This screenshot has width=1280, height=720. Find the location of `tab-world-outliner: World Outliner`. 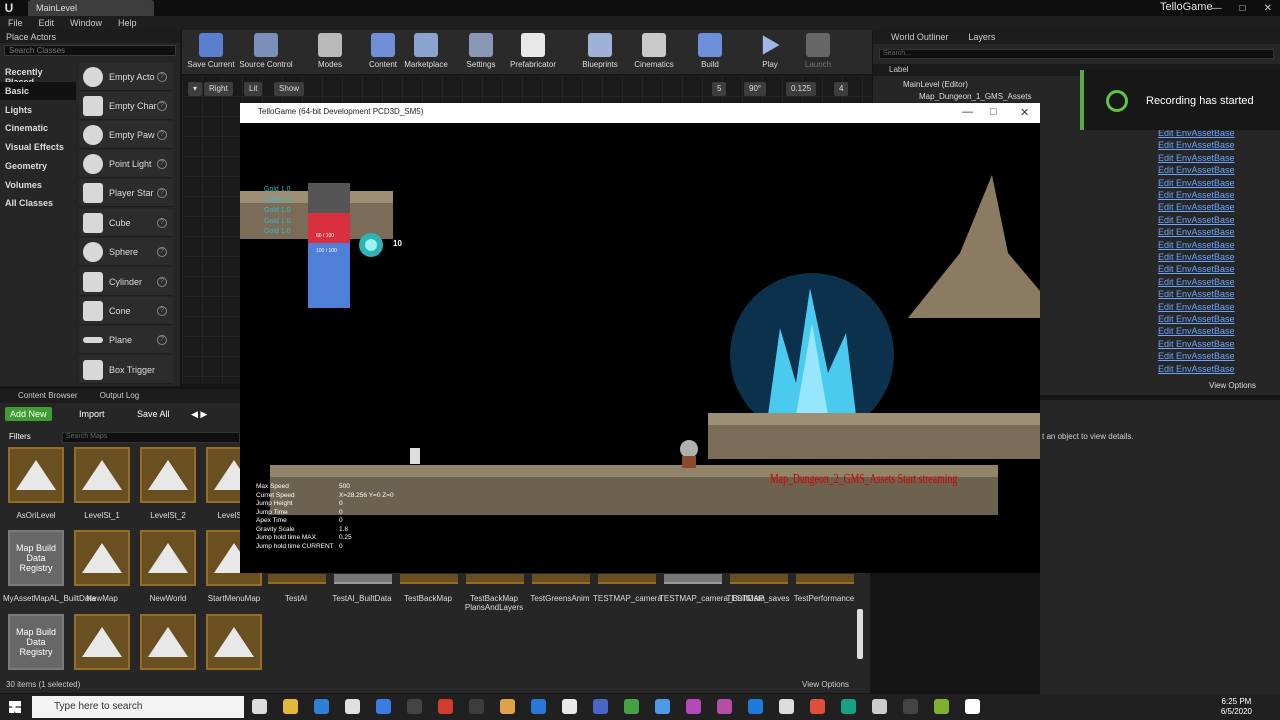

tab-world-outliner: World Outliner is located at coordinates (919, 37).